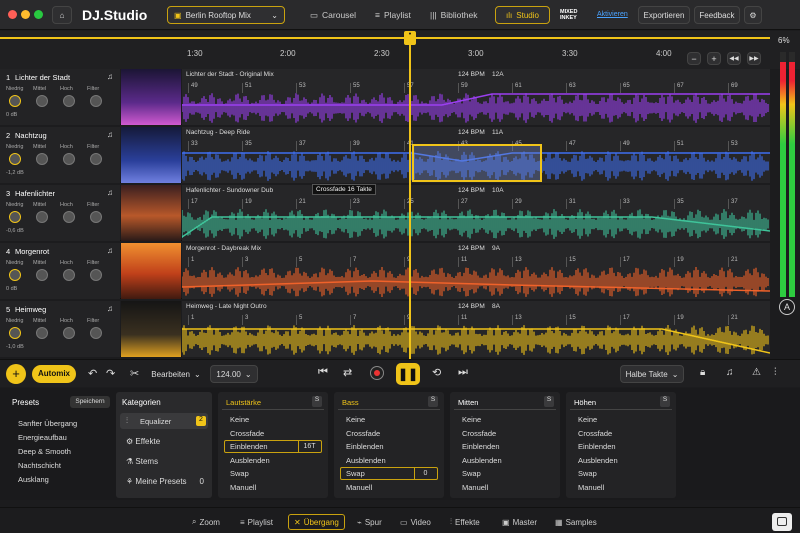  What do you see at coordinates (226, 15) in the screenshot?
I see `mix-selector: ▣ Berlin Rooftop Mix ⌄` at bounding box center [226, 15].